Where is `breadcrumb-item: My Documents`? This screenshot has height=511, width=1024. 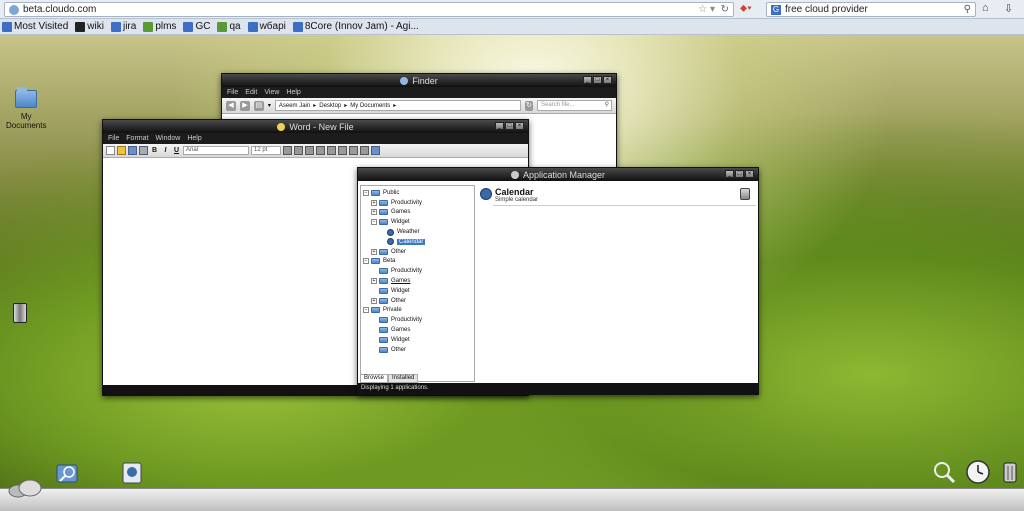 breadcrumb-item: My Documents is located at coordinates (370, 106).